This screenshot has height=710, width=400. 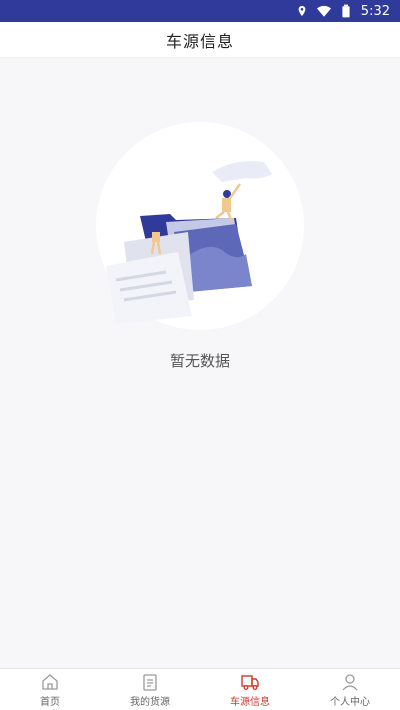 What do you see at coordinates (302, 11) in the screenshot?
I see `location-icon` at bounding box center [302, 11].